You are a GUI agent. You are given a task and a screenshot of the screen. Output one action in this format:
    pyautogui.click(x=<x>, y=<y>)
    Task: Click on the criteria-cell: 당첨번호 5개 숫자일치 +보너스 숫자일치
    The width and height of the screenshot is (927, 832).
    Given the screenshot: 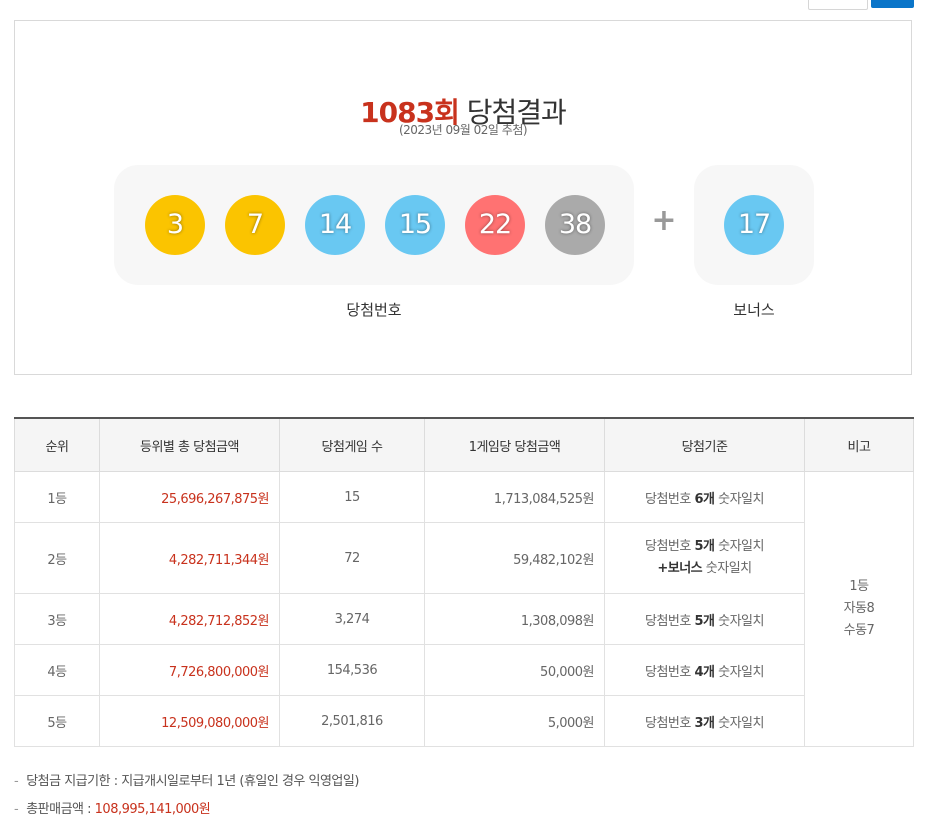 What is the action you would take?
    pyautogui.click(x=704, y=558)
    